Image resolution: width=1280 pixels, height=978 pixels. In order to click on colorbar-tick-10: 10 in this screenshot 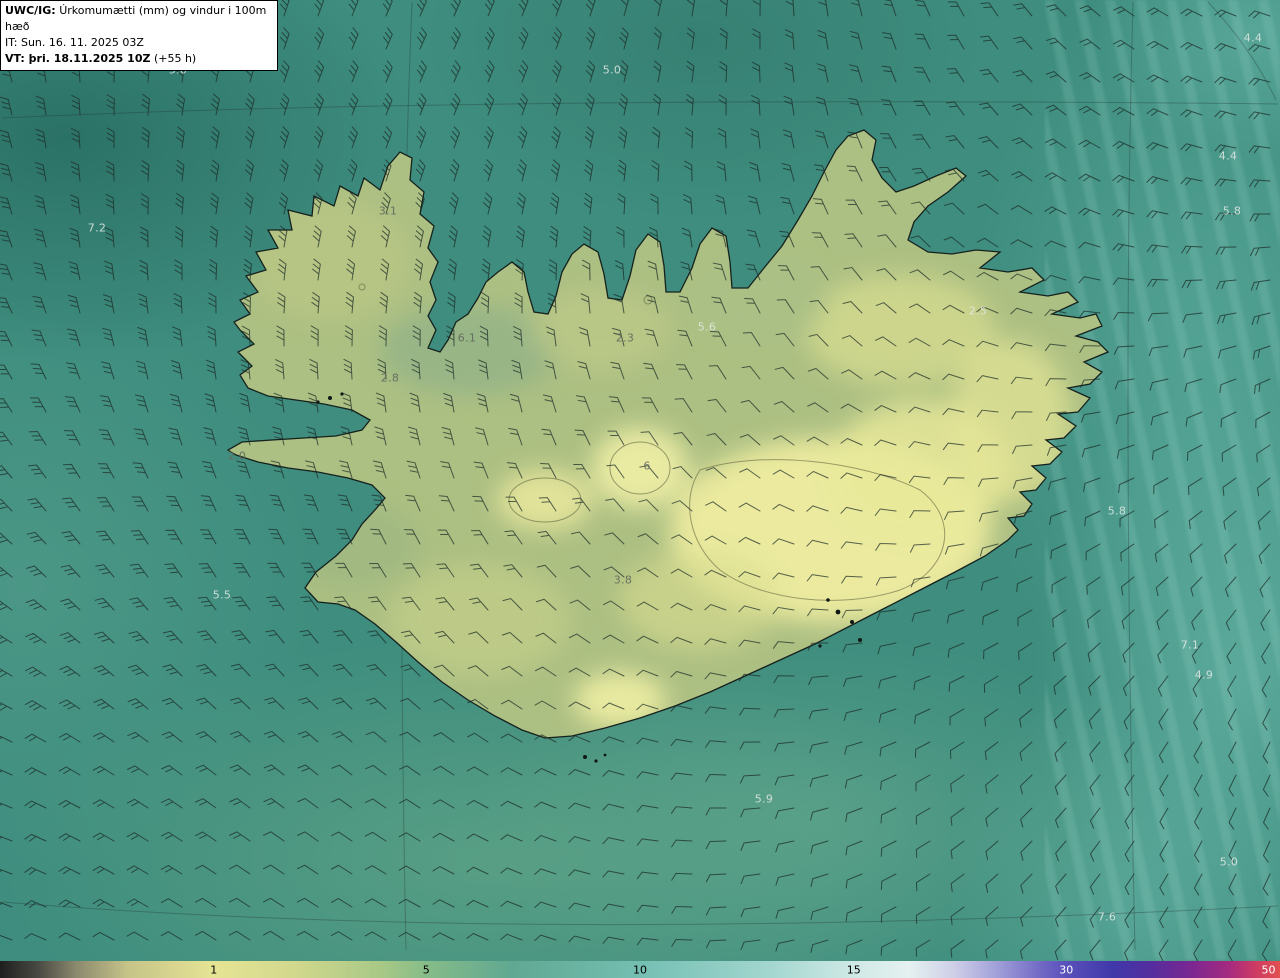, I will do `click(640, 969)`.